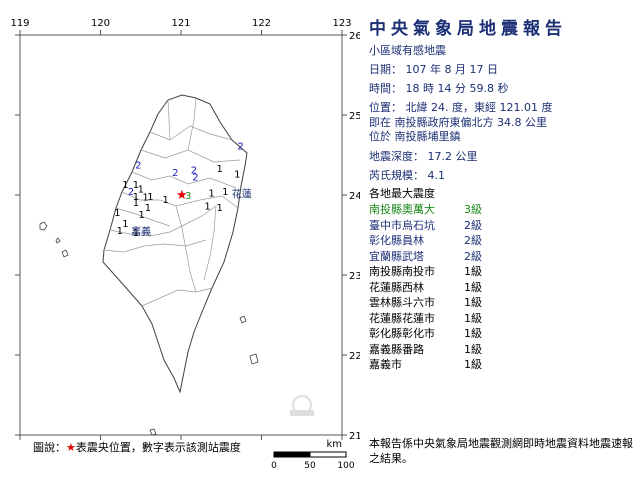 The width and height of the screenshot is (640, 480). I want to click on station-row: 嘉義縣番路 1級, so click(425, 349).